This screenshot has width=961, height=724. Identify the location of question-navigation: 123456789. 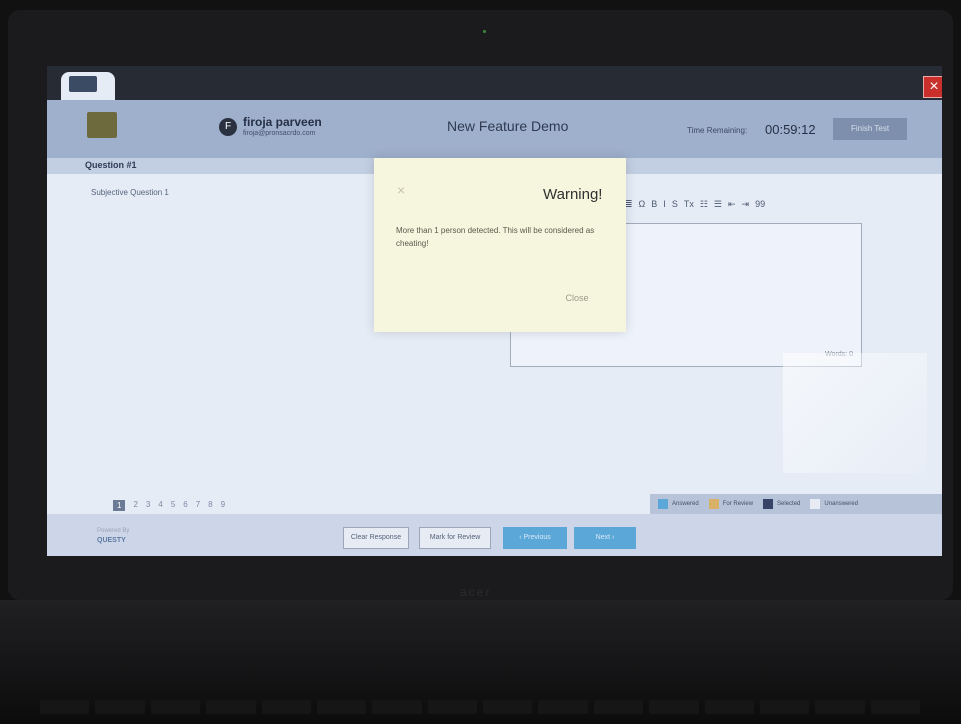
(169, 505).